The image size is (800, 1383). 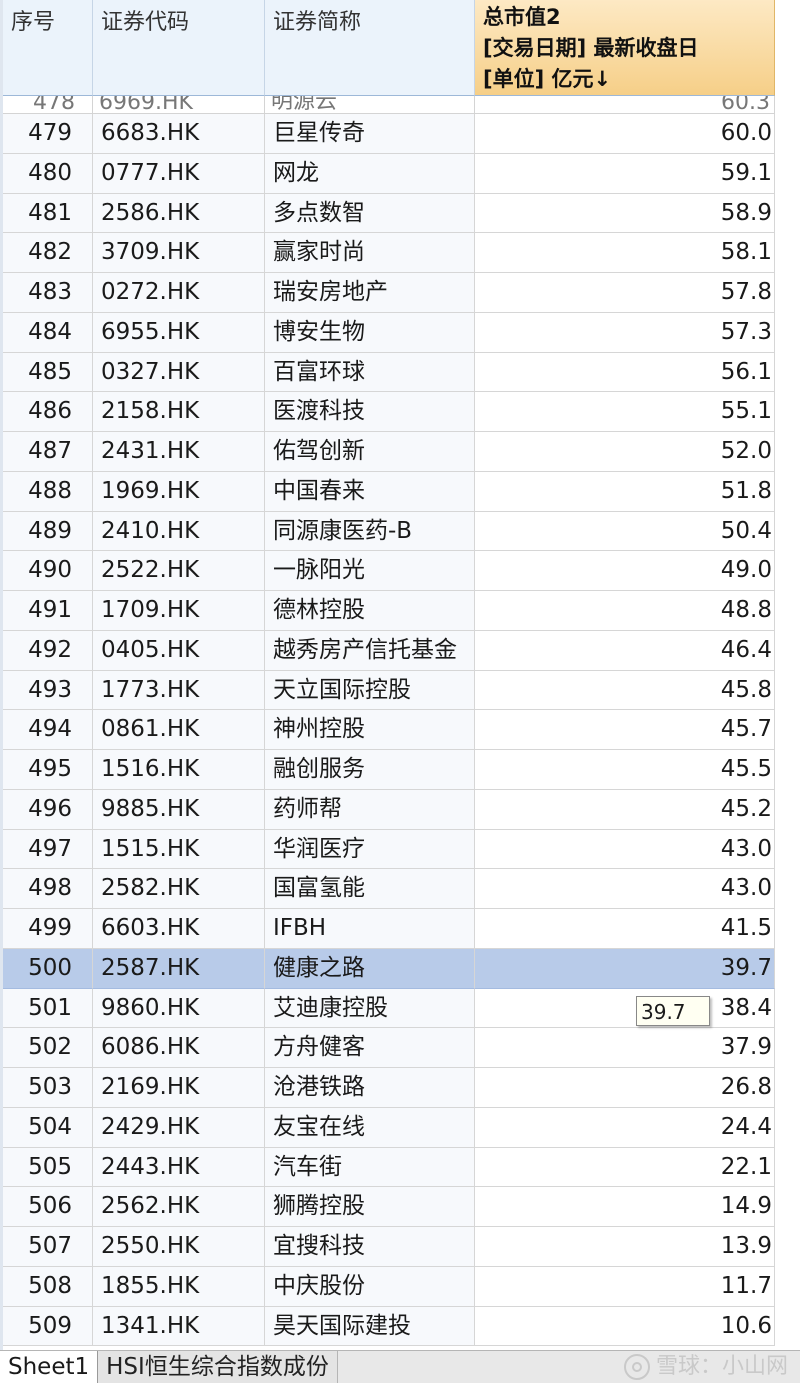 What do you see at coordinates (625, 770) in the screenshot?
I see `cell-market-cap: 45.5` at bounding box center [625, 770].